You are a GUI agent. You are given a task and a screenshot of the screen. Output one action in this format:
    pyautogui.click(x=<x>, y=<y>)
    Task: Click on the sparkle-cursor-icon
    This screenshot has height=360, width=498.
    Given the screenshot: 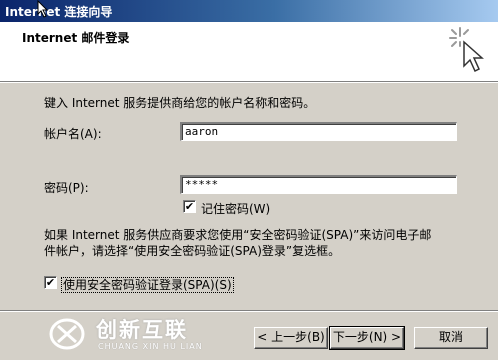 What is the action you would take?
    pyautogui.click(x=466, y=50)
    